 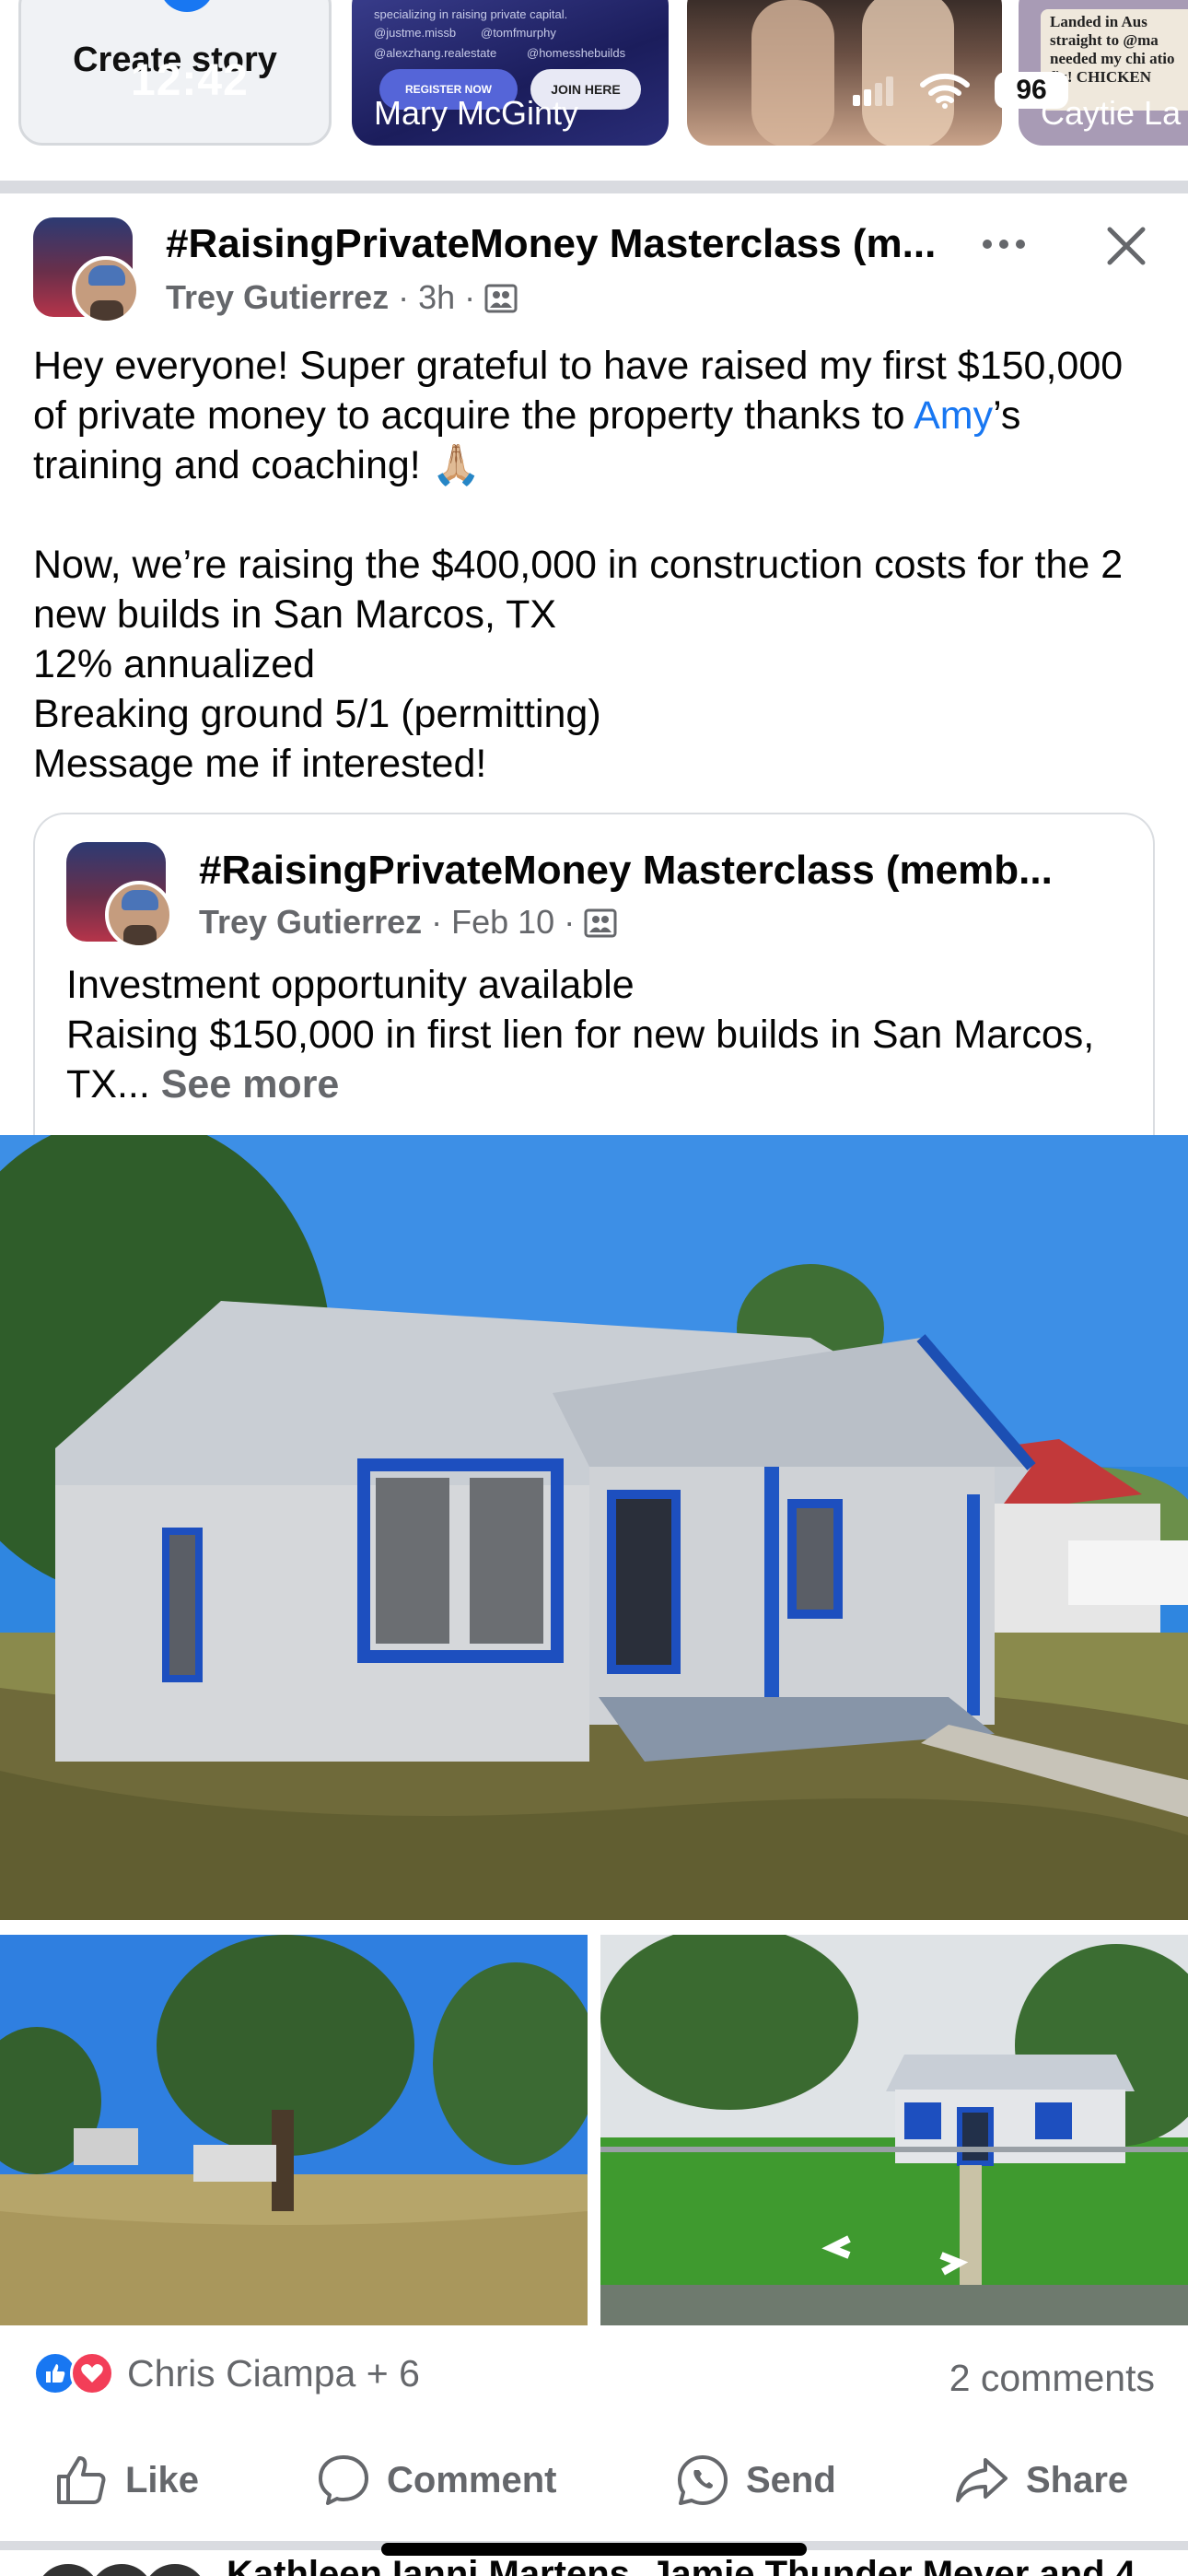 What do you see at coordinates (594, 2480) in the screenshot?
I see `post-actions: Like Comment Send Share` at bounding box center [594, 2480].